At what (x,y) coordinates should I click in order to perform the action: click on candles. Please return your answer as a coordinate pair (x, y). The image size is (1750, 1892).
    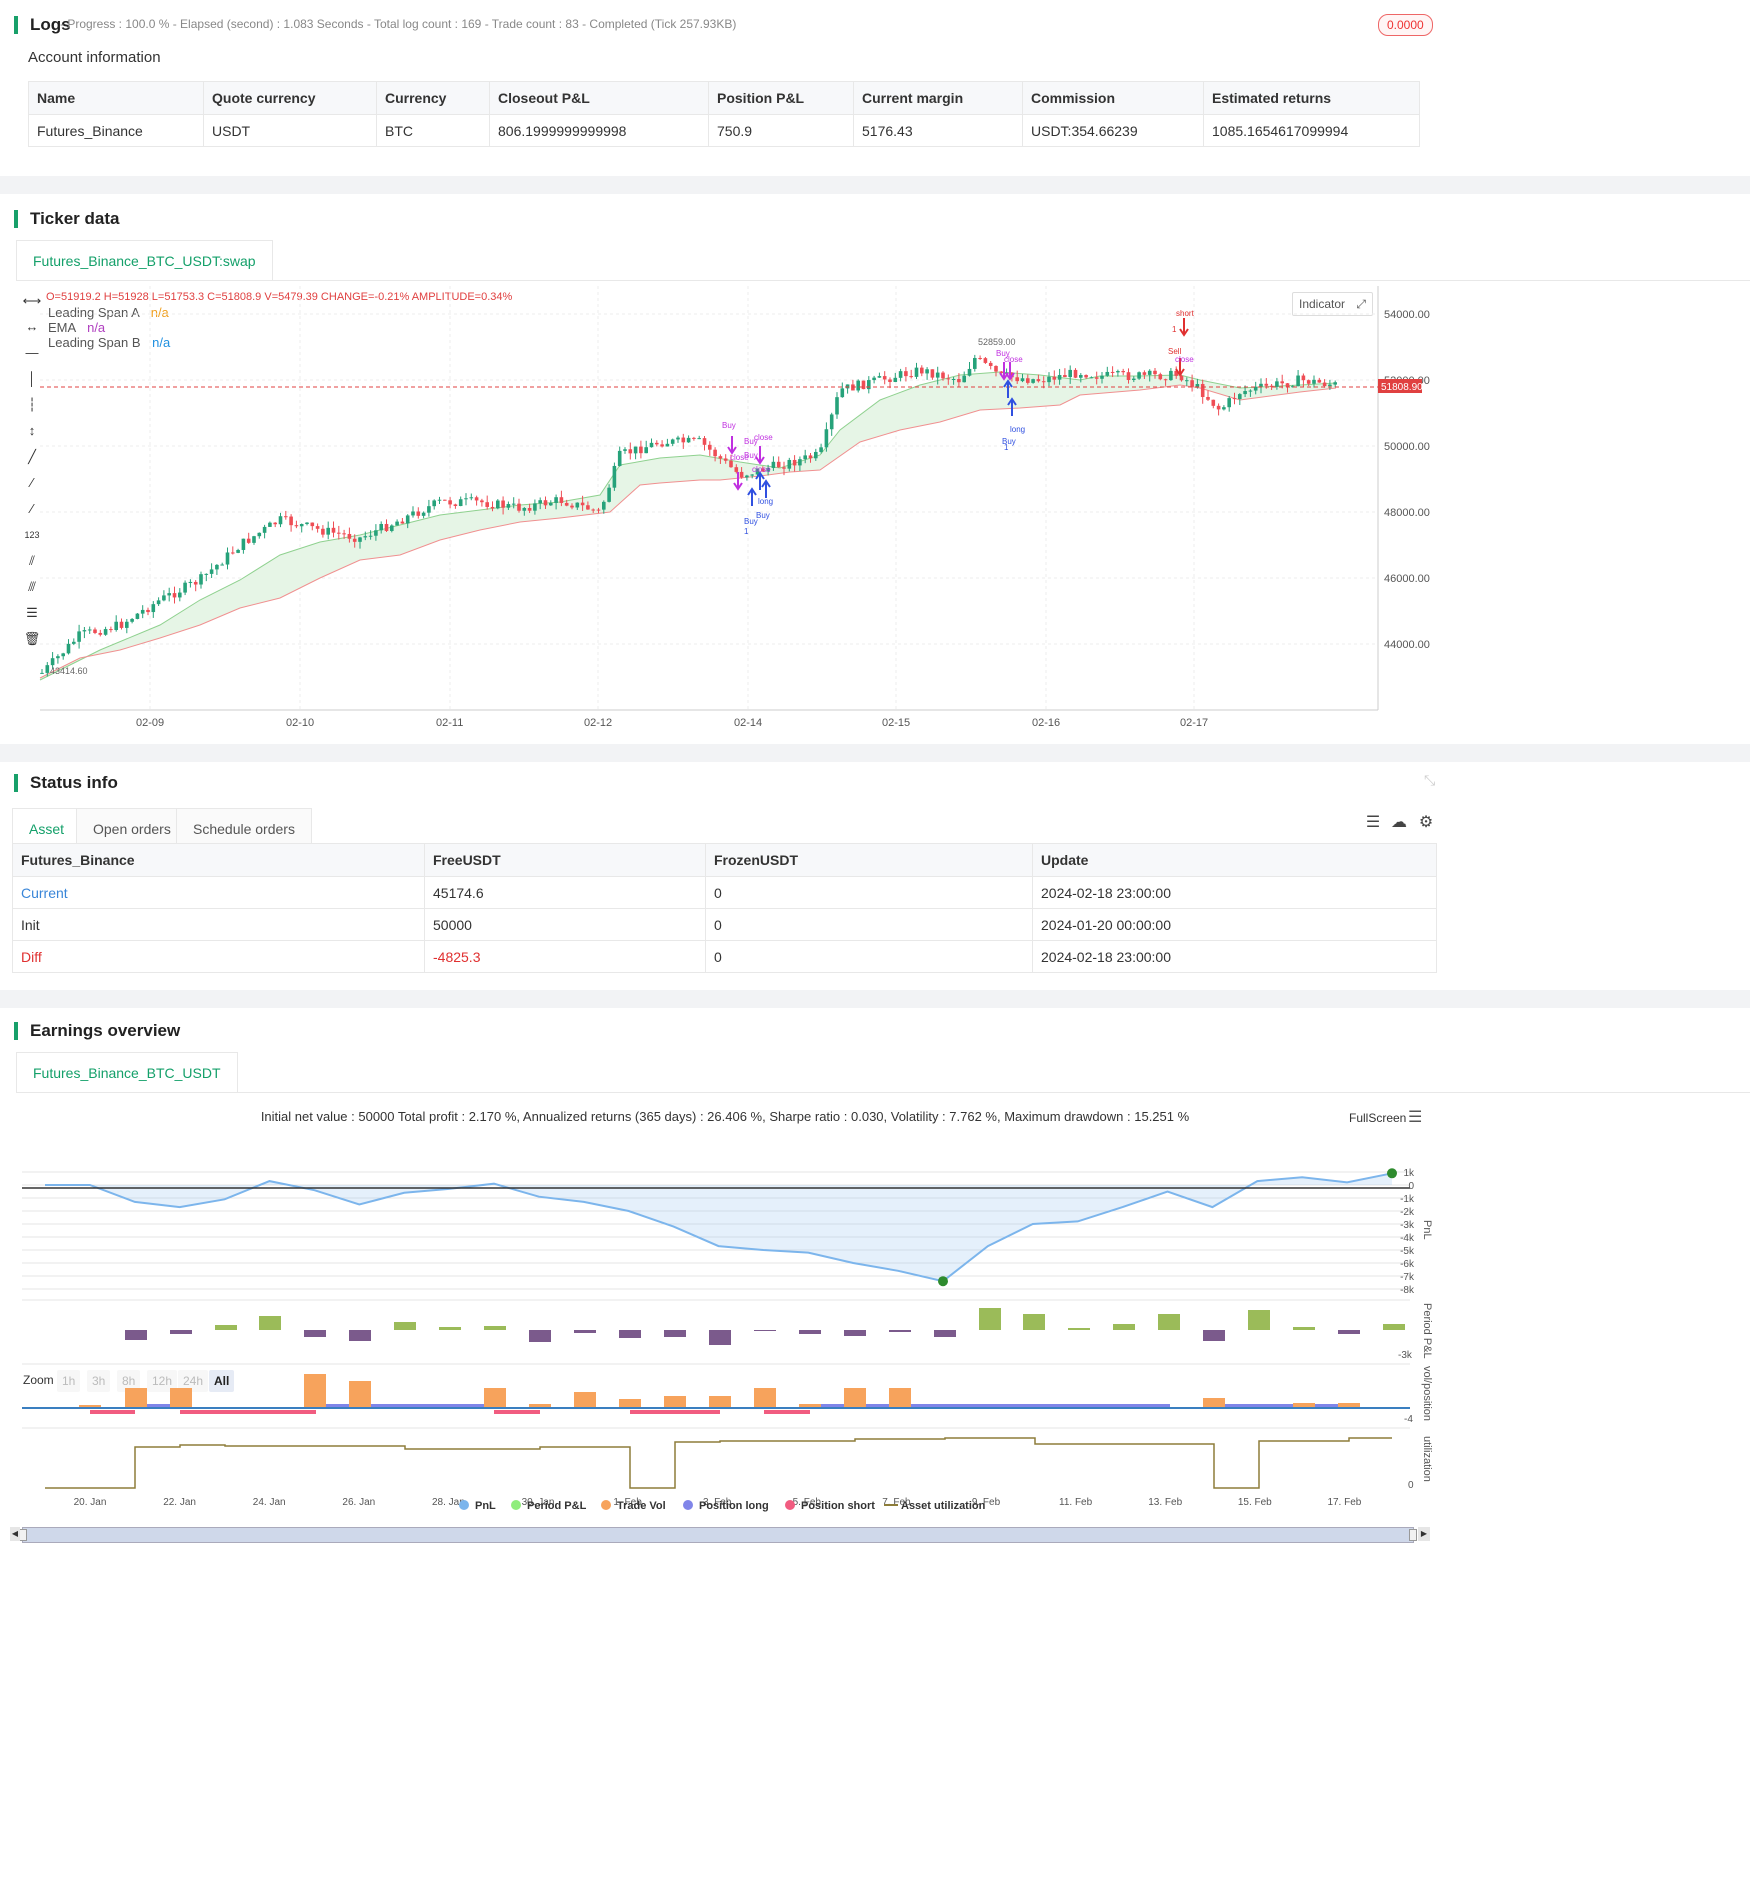
    Looking at the image, I should click on (688, 515).